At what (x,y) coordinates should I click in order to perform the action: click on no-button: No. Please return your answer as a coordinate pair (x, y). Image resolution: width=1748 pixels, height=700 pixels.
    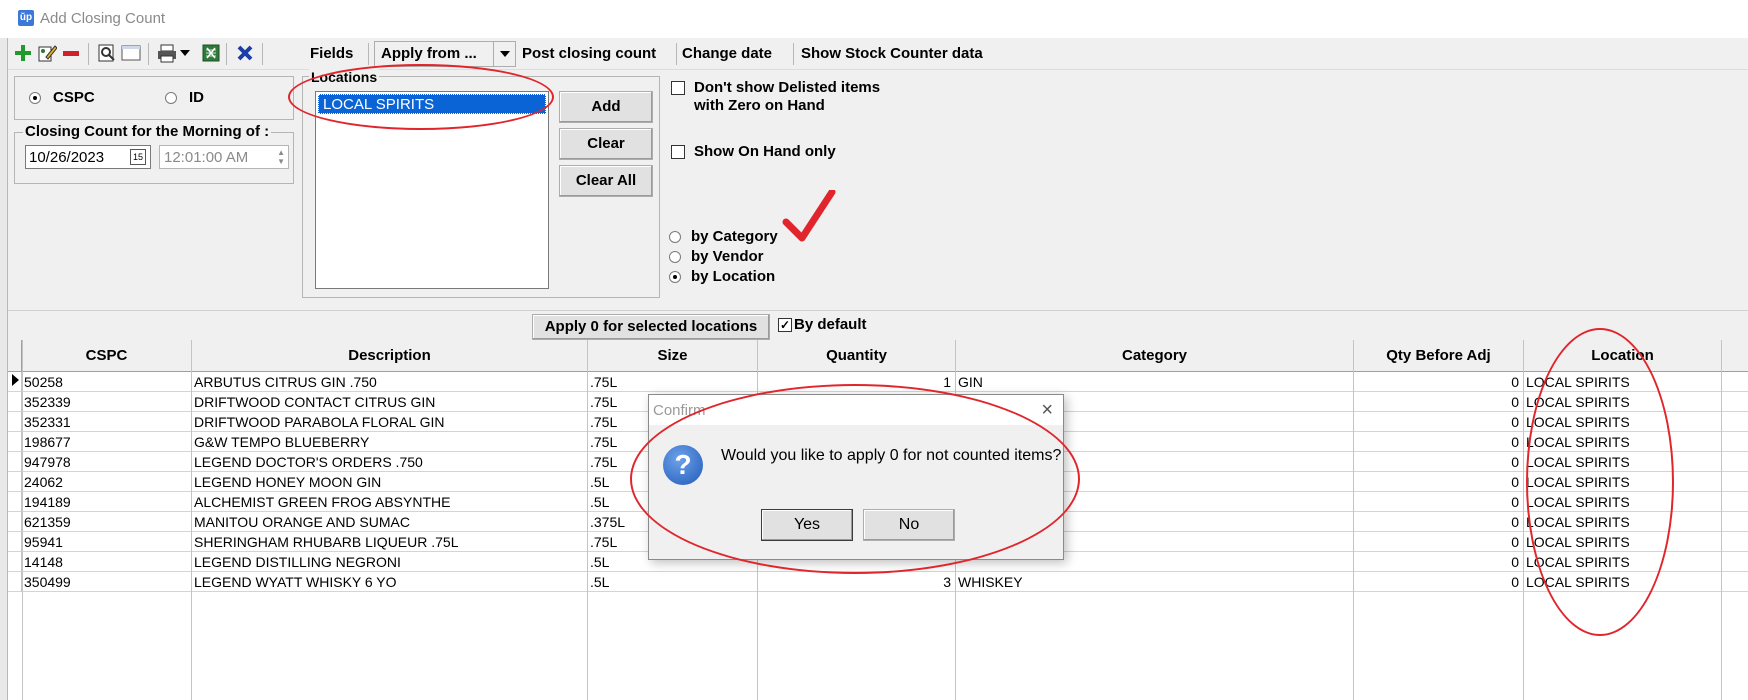
    Looking at the image, I should click on (909, 525).